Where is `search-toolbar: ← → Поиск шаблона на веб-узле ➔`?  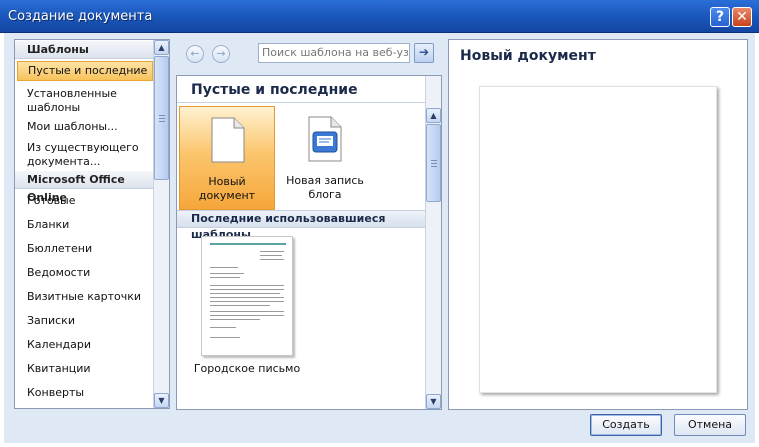 search-toolbar: ← → Поиск шаблона на веб-узле ➔ is located at coordinates (309, 54).